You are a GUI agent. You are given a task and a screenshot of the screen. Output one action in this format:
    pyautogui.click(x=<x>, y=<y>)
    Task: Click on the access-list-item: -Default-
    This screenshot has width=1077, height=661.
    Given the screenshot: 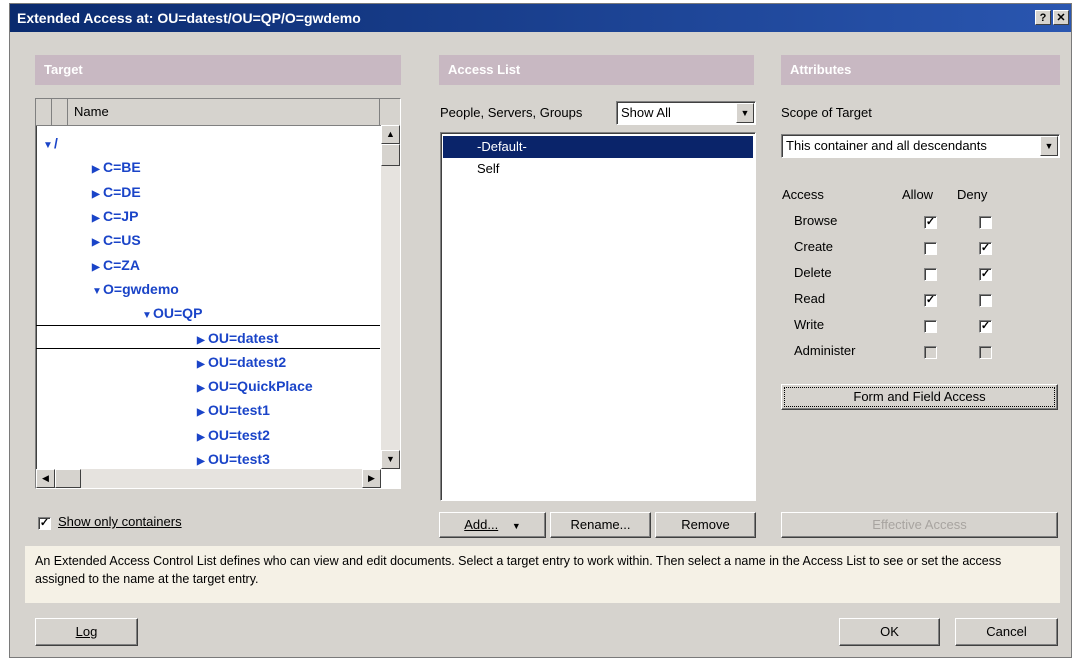 What is the action you would take?
    pyautogui.click(x=598, y=147)
    